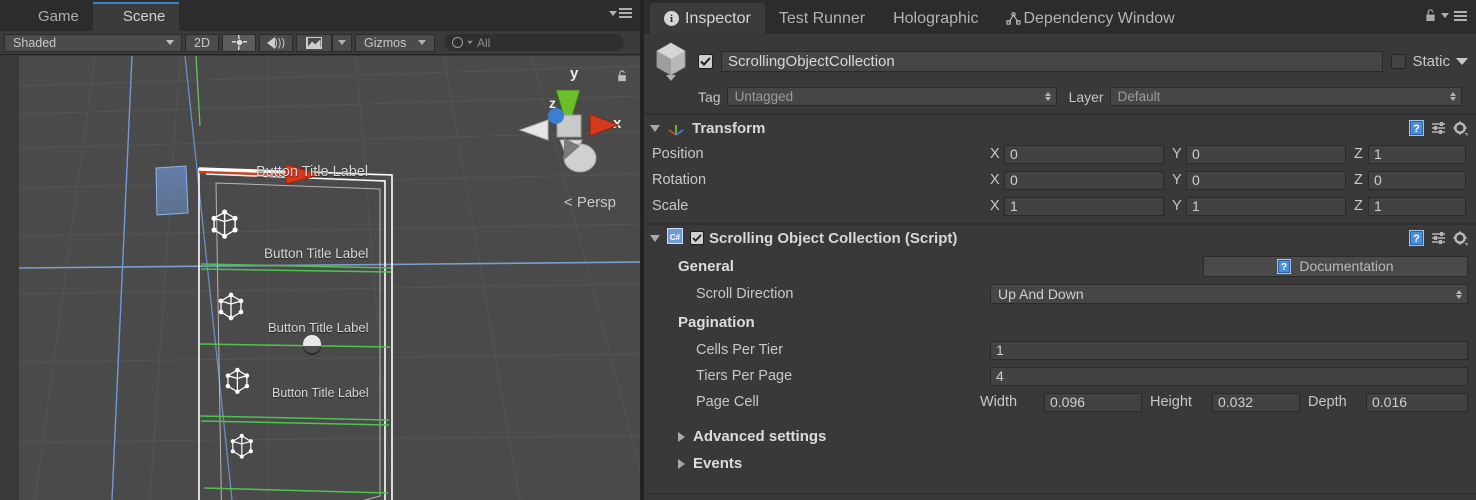 Image resolution: width=1476 pixels, height=500 pixels. Describe the element at coordinates (729, 128) in the screenshot. I see `transform-title: Transform` at that location.